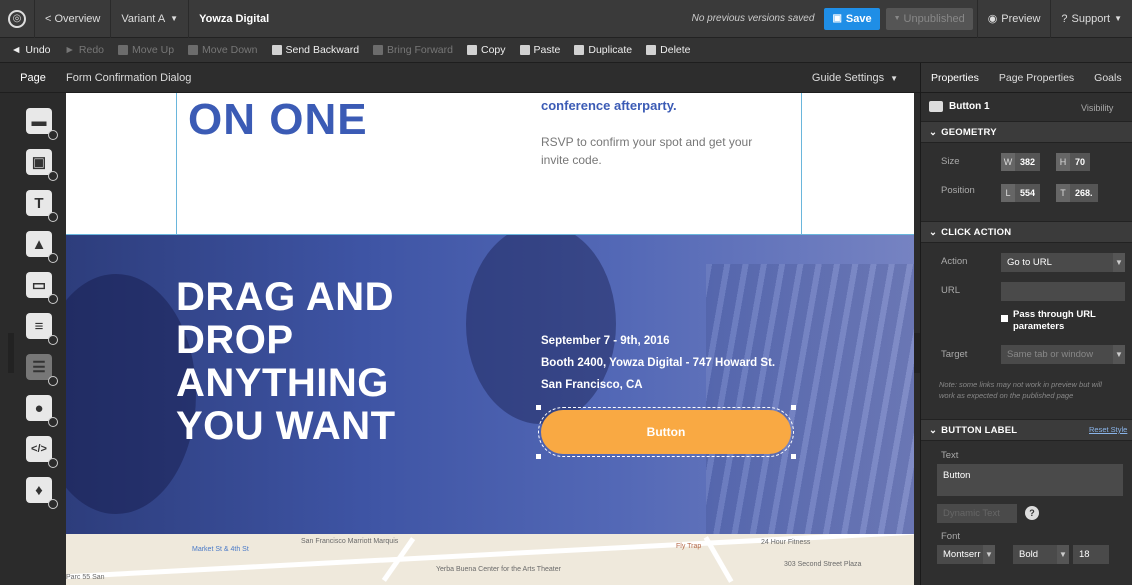 The width and height of the screenshot is (1132, 585). What do you see at coordinates (42, 329) in the screenshot?
I see `form-tool-icon: ≡` at bounding box center [42, 329].